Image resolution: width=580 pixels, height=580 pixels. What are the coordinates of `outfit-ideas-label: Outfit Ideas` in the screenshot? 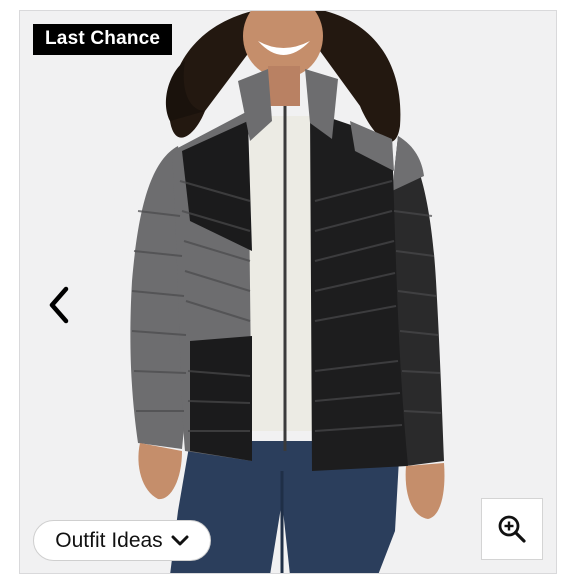 It's located at (109, 540).